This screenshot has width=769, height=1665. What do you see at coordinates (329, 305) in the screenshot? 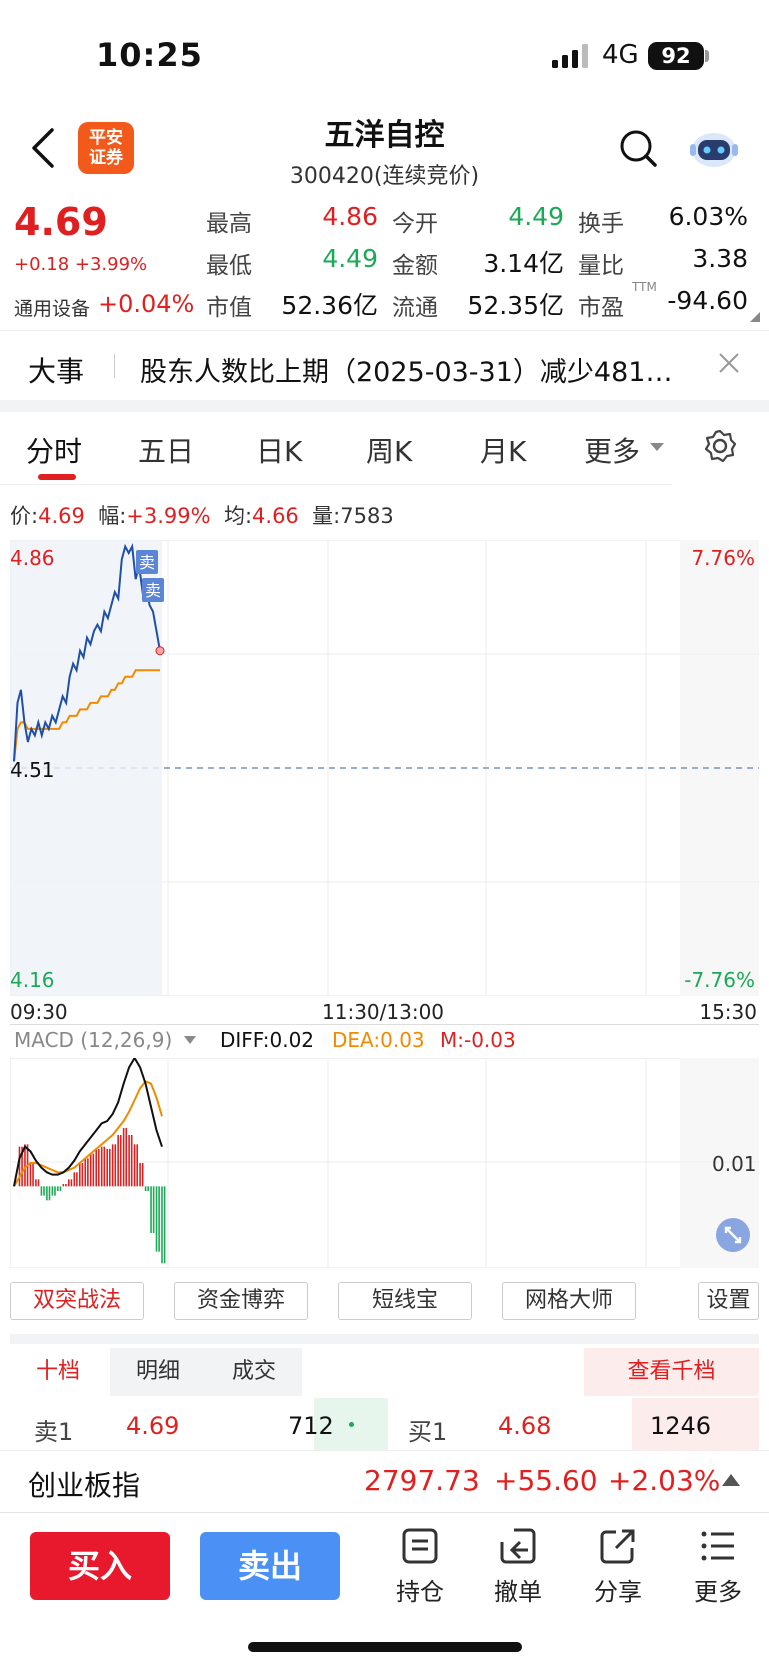
I see `quote-value: 52.36亿` at bounding box center [329, 305].